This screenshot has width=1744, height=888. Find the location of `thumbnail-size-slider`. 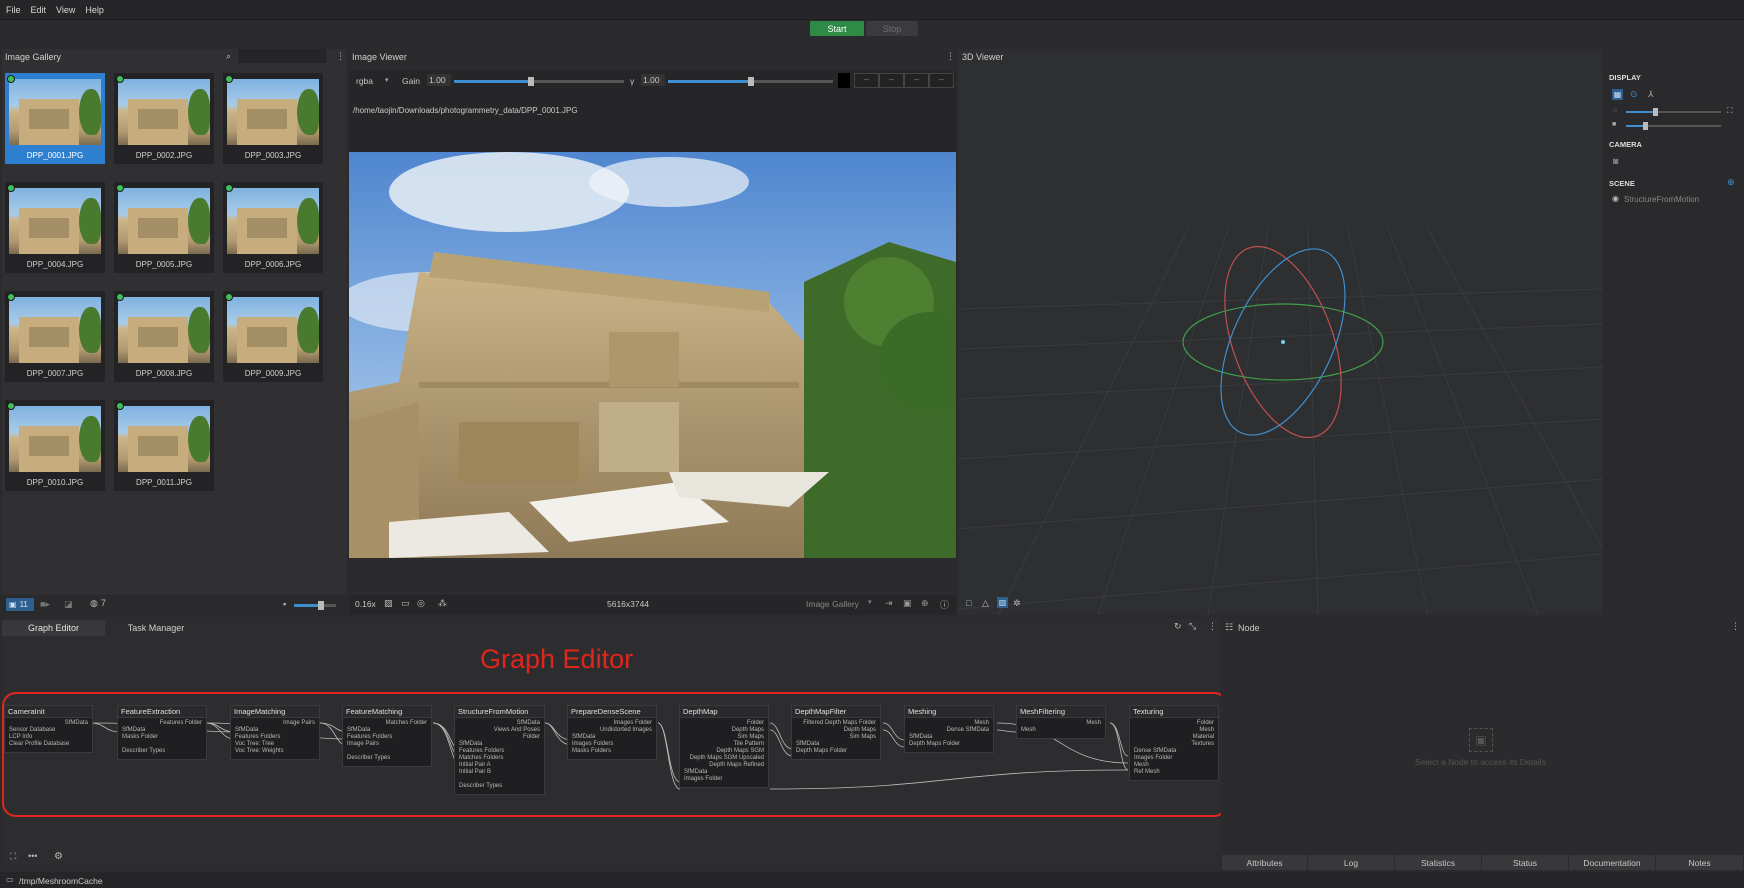

thumbnail-size-slider is located at coordinates (315, 605).